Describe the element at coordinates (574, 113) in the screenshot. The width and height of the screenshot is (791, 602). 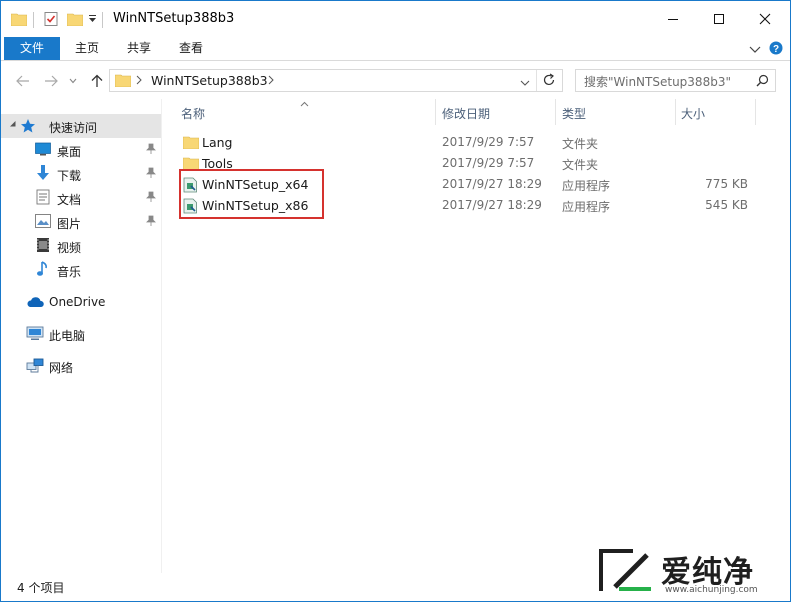
I see `column-header-type: 类型` at that location.